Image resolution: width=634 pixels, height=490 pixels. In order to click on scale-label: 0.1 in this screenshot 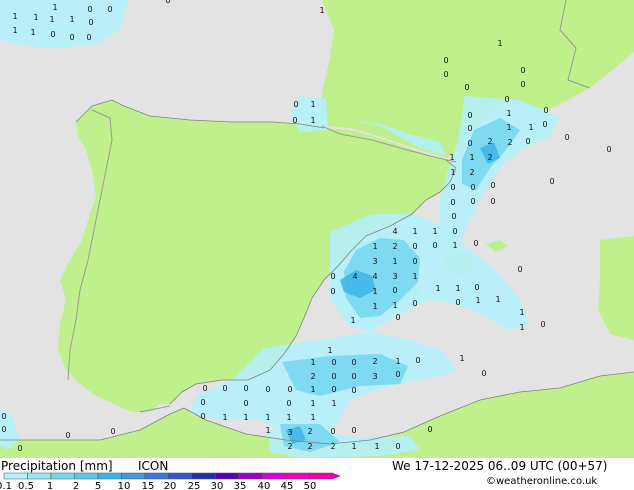, I will do `click(6, 485)`.